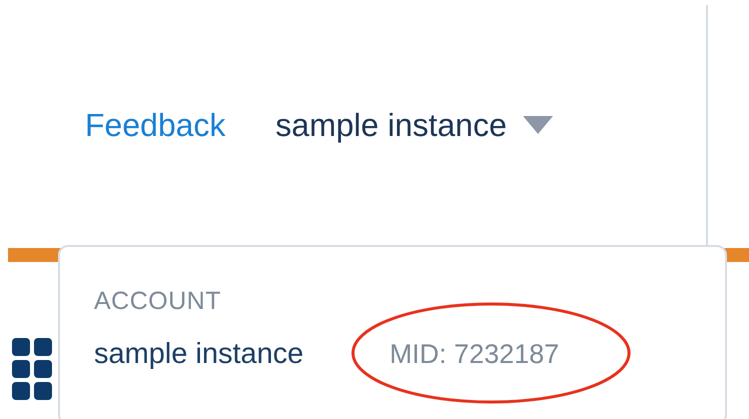 Image resolution: width=749 pixels, height=419 pixels. Describe the element at coordinates (414, 125) in the screenshot. I see `instance-dropdown: sample instance` at that location.